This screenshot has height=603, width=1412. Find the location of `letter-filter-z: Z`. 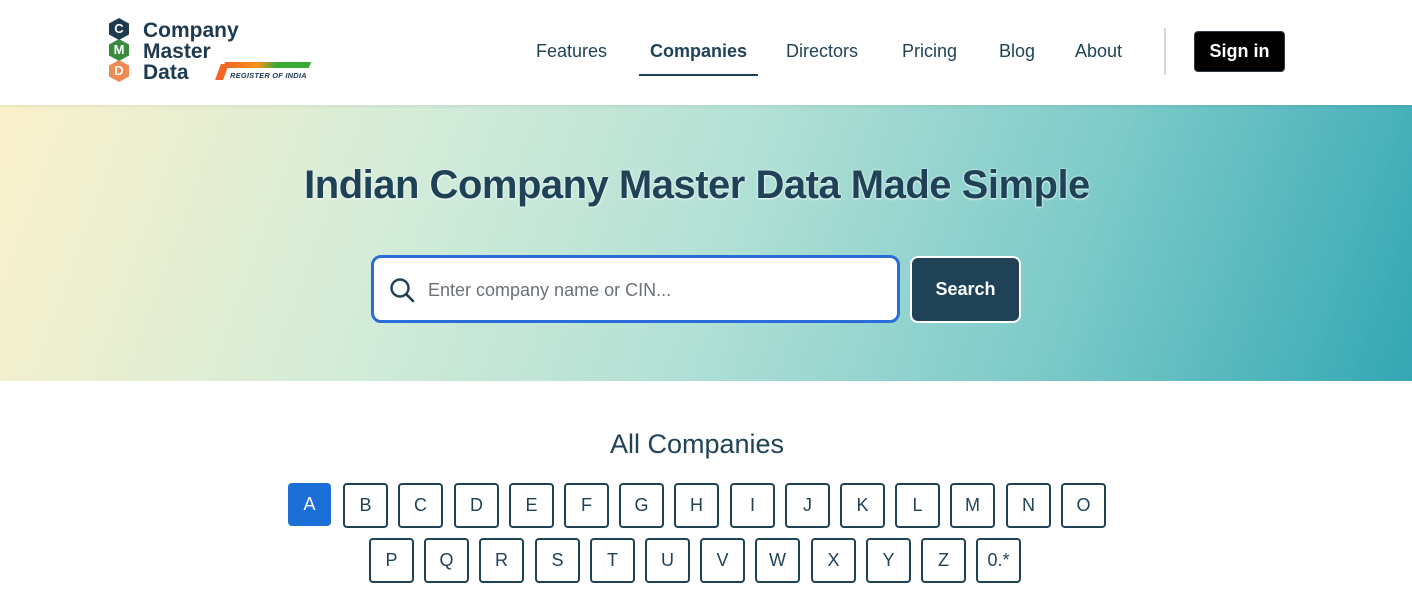

letter-filter-z: Z is located at coordinates (943, 560).